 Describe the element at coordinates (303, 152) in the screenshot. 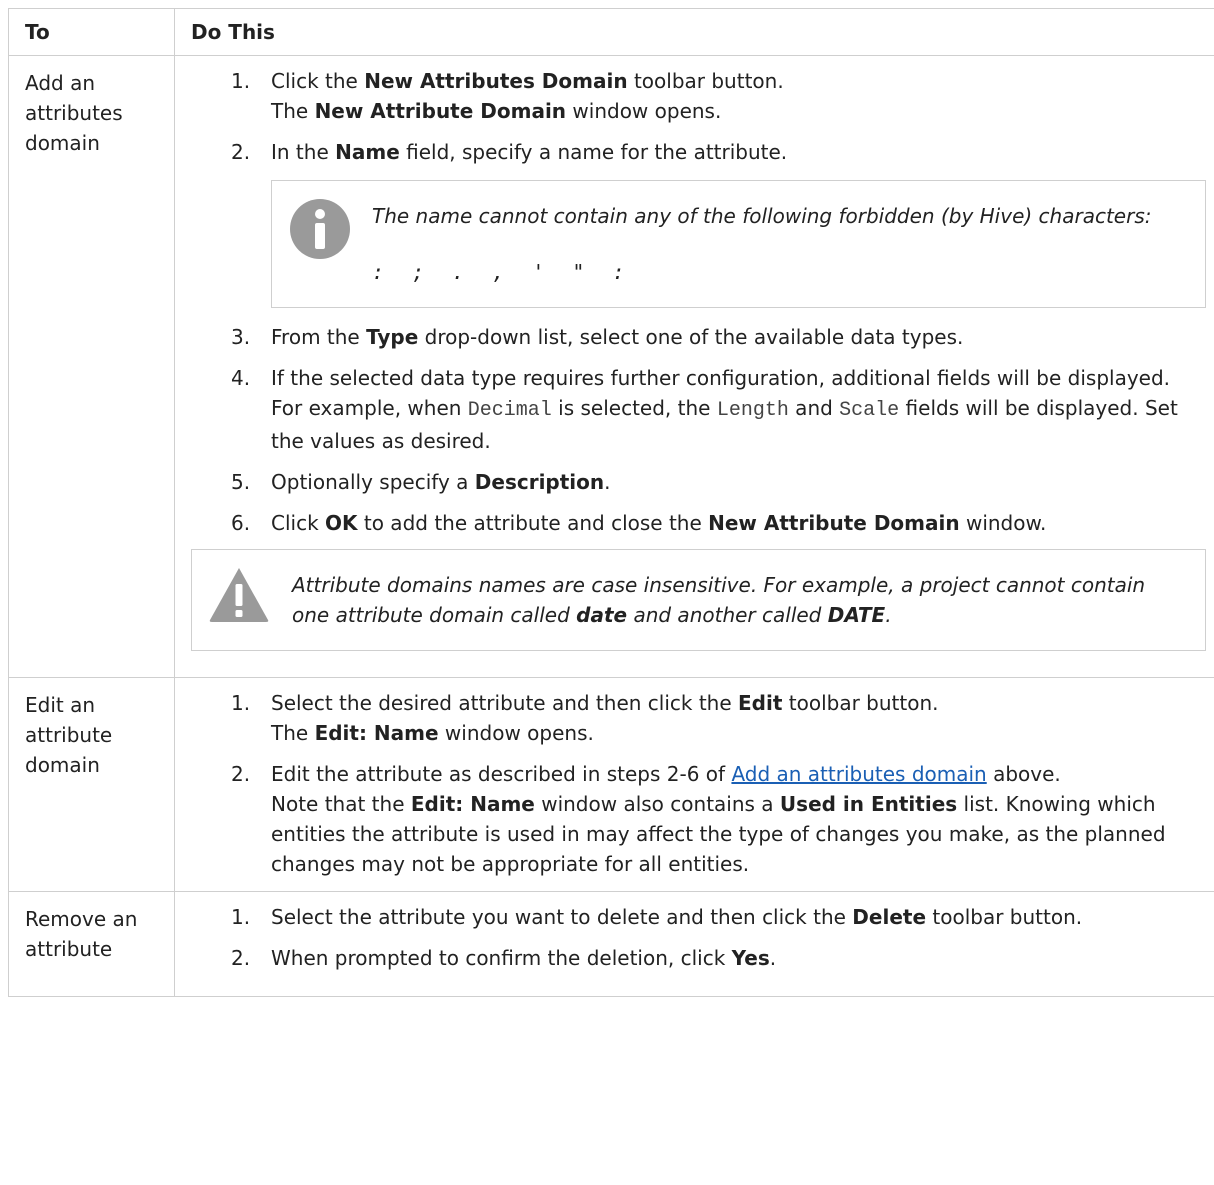

I see `step-text: In the` at that location.